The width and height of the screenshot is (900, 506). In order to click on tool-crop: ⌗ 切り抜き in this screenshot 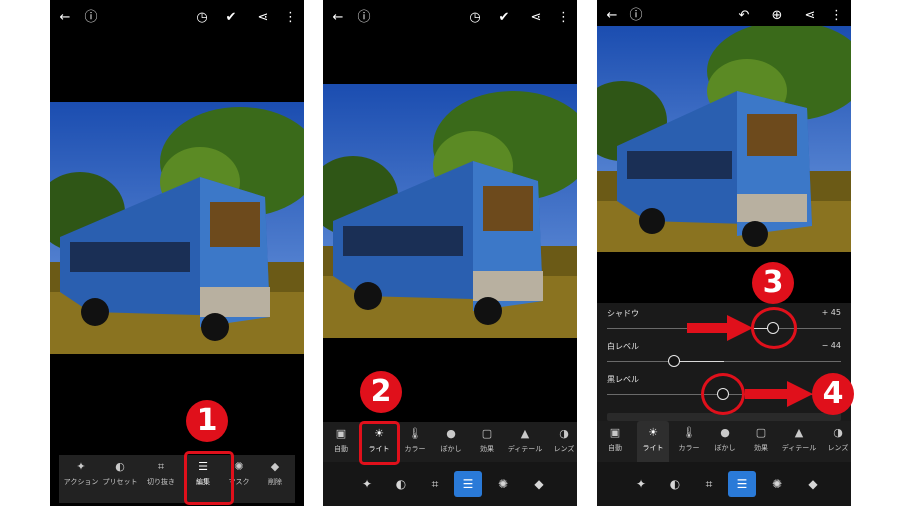, I will do `click(161, 478)`.